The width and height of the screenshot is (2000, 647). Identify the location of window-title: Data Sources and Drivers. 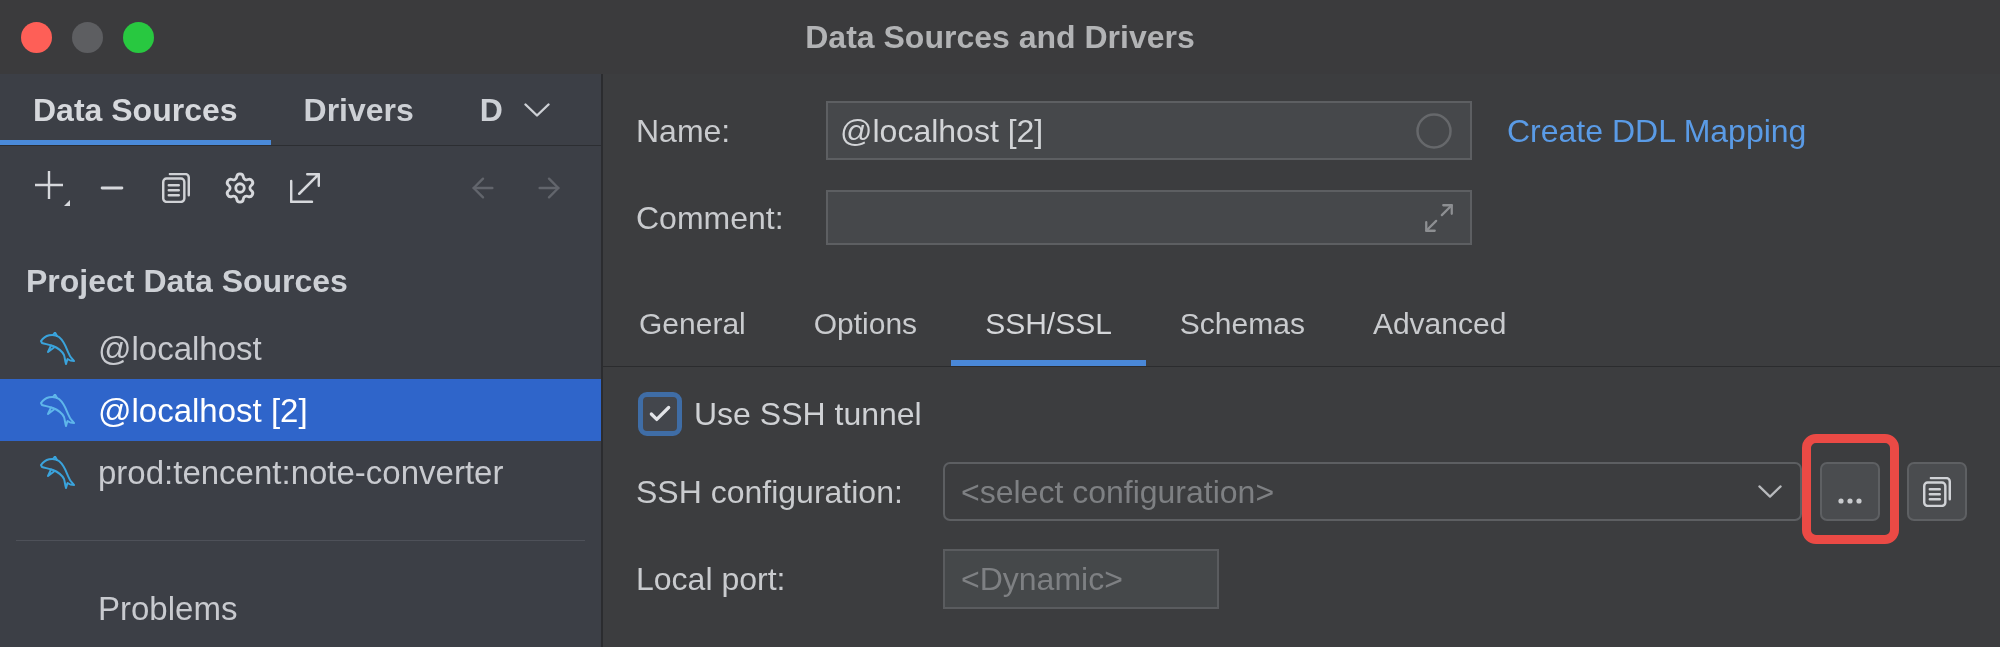
(1000, 37).